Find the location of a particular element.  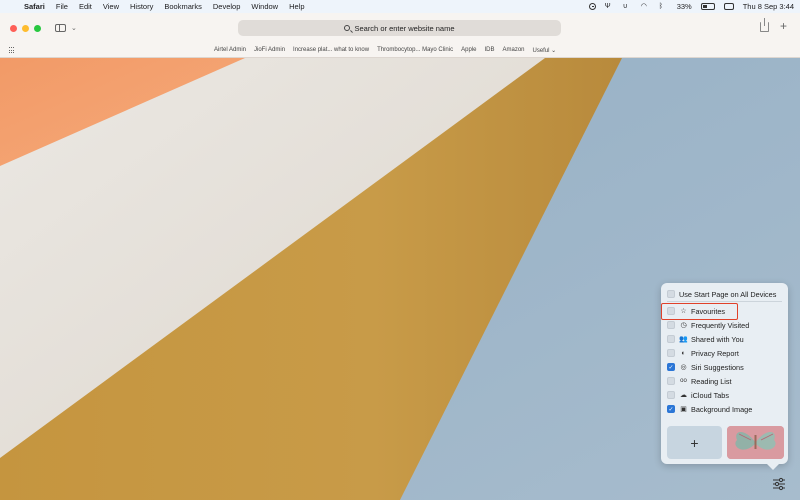

menu-view: View is located at coordinates (111, 6).